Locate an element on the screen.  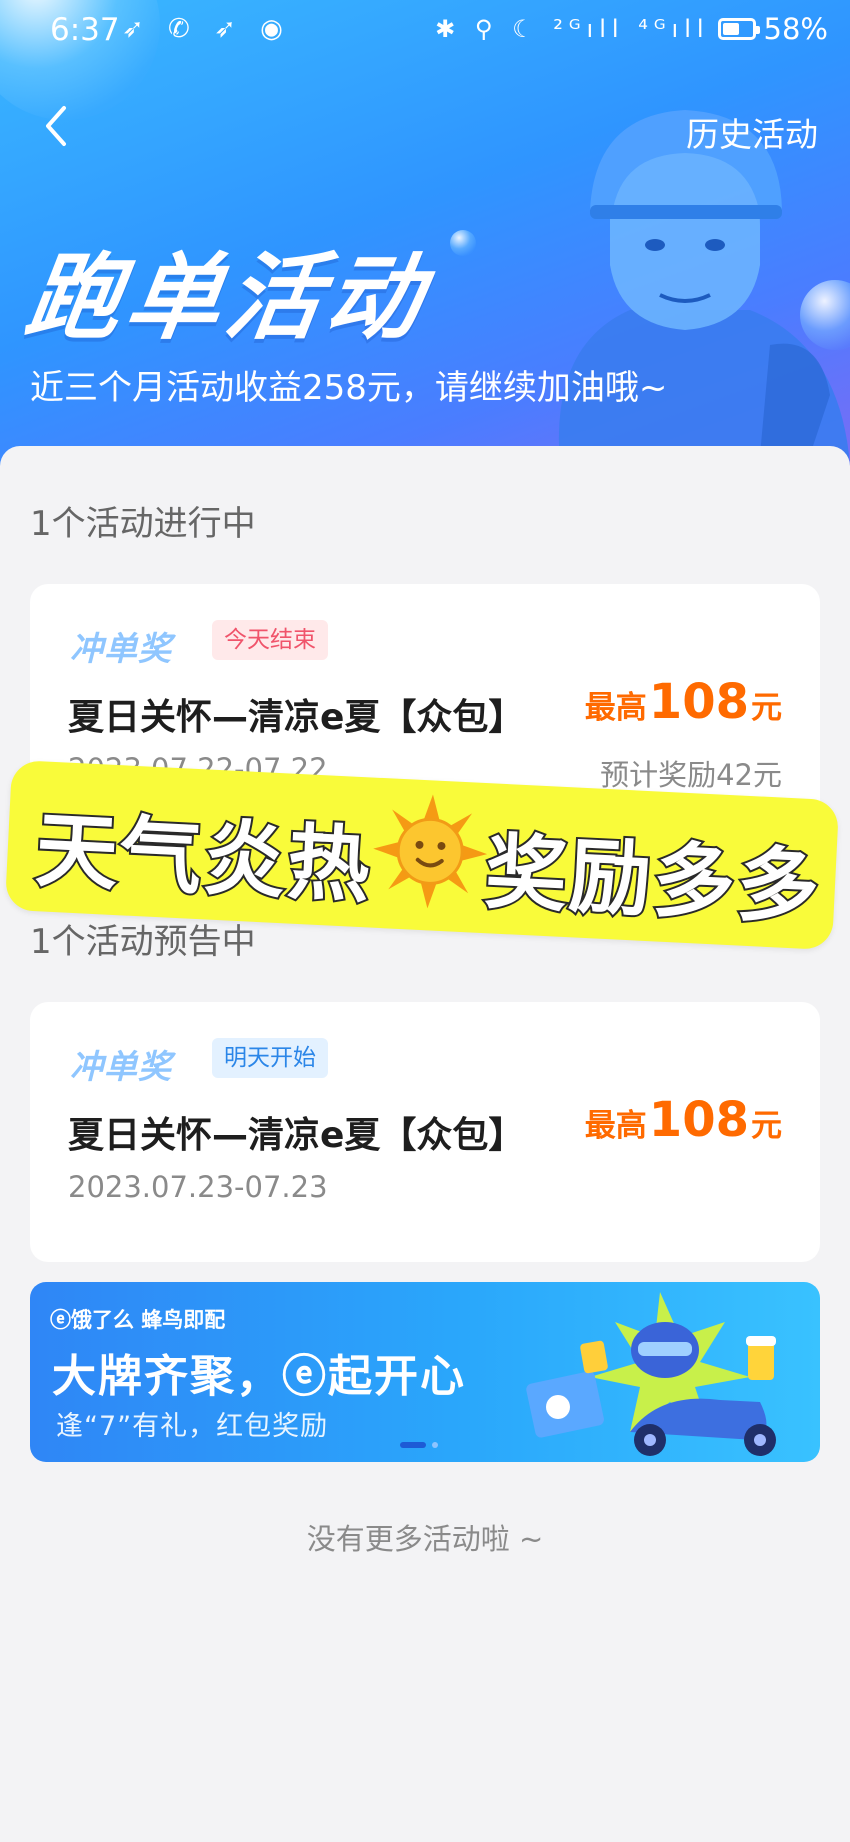
page-title: 跑单活动 is located at coordinates (227, 298).